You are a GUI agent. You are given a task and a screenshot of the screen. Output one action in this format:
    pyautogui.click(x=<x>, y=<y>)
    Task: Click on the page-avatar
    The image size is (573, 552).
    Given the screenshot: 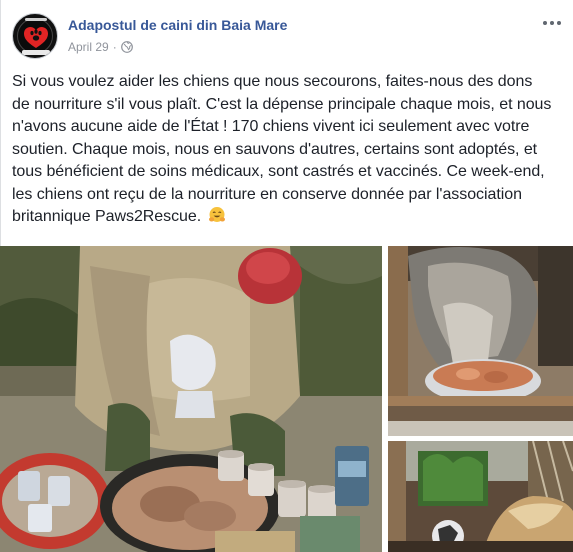 What is the action you would take?
    pyautogui.click(x=35, y=36)
    